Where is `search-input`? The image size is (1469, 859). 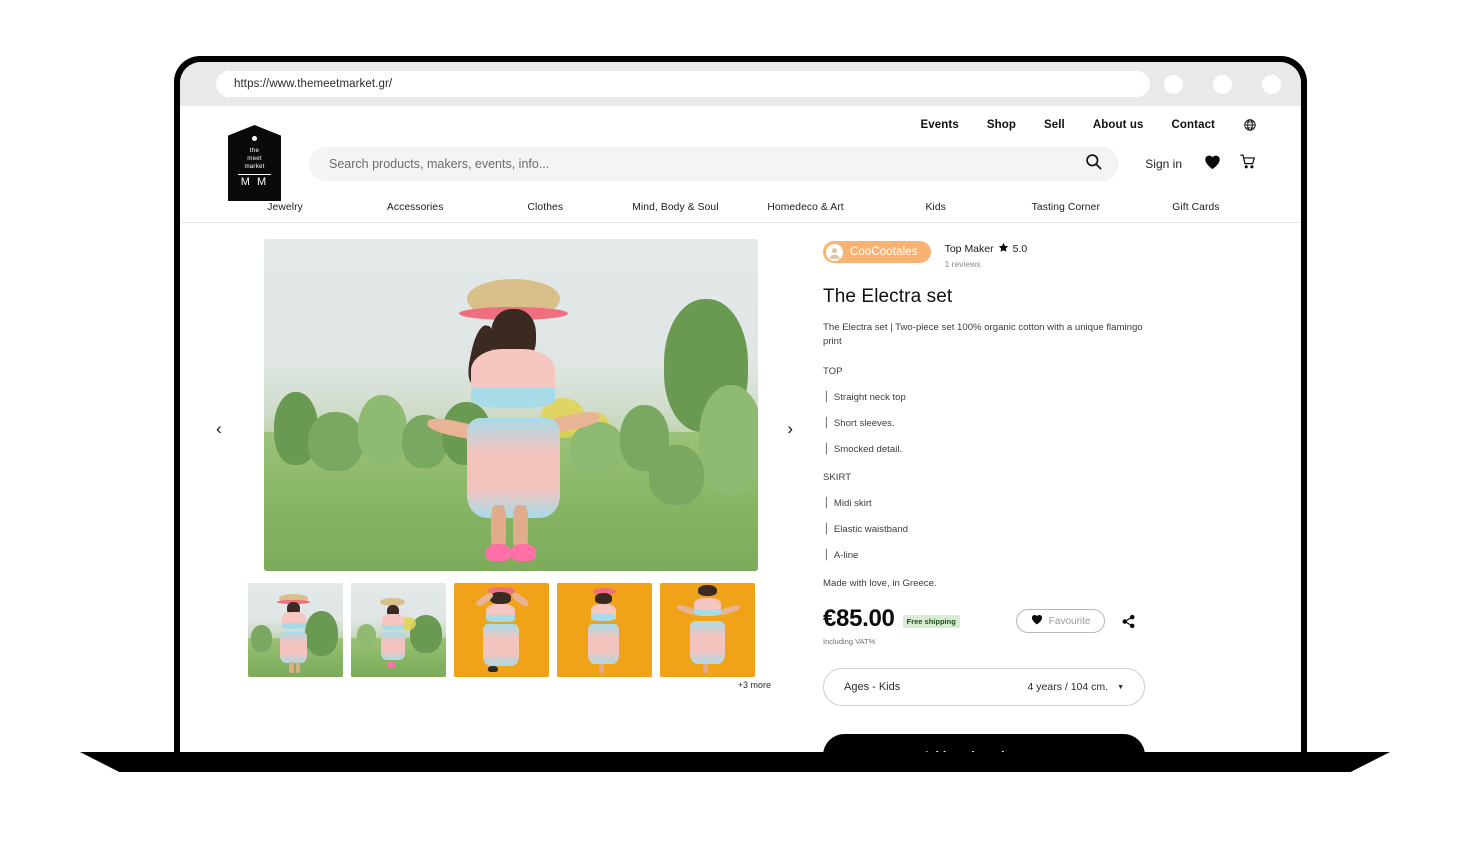
search-input is located at coordinates (707, 164).